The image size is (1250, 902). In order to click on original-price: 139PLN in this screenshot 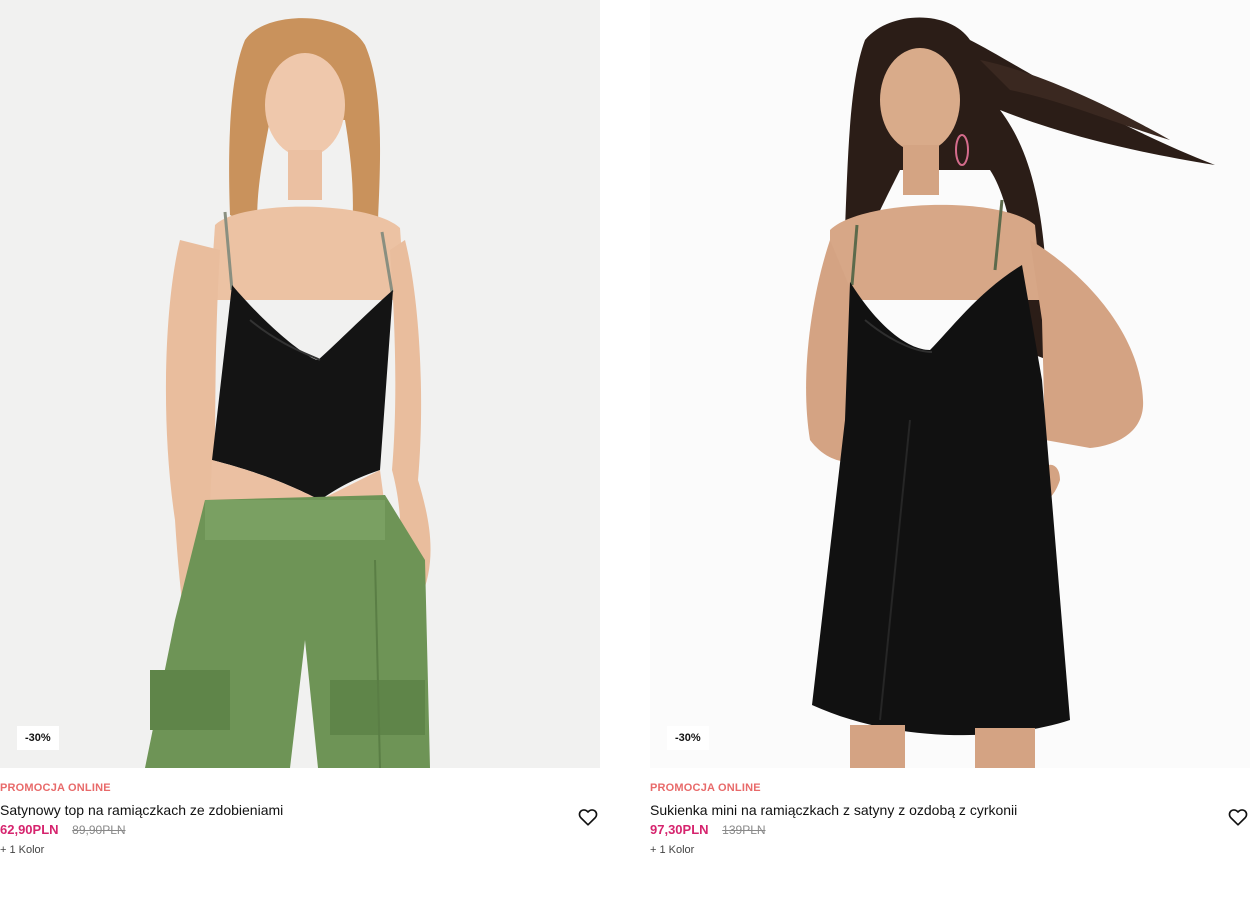, I will do `click(744, 830)`.